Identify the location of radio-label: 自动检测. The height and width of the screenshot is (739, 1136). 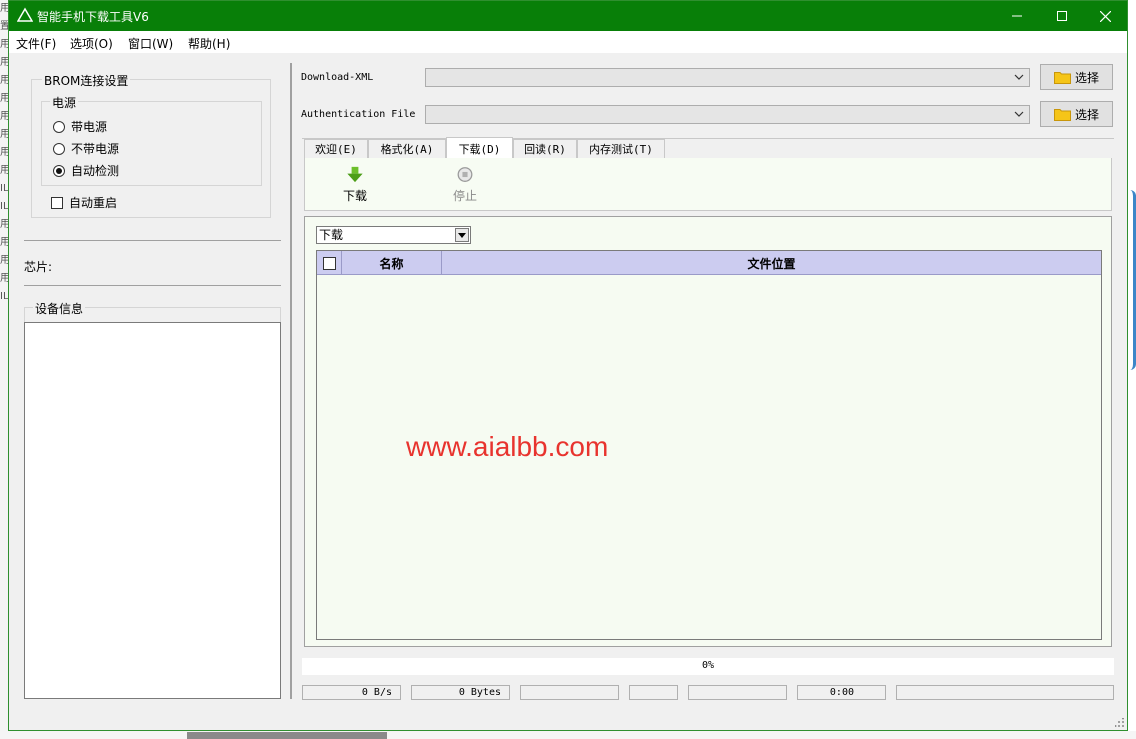
(95, 171).